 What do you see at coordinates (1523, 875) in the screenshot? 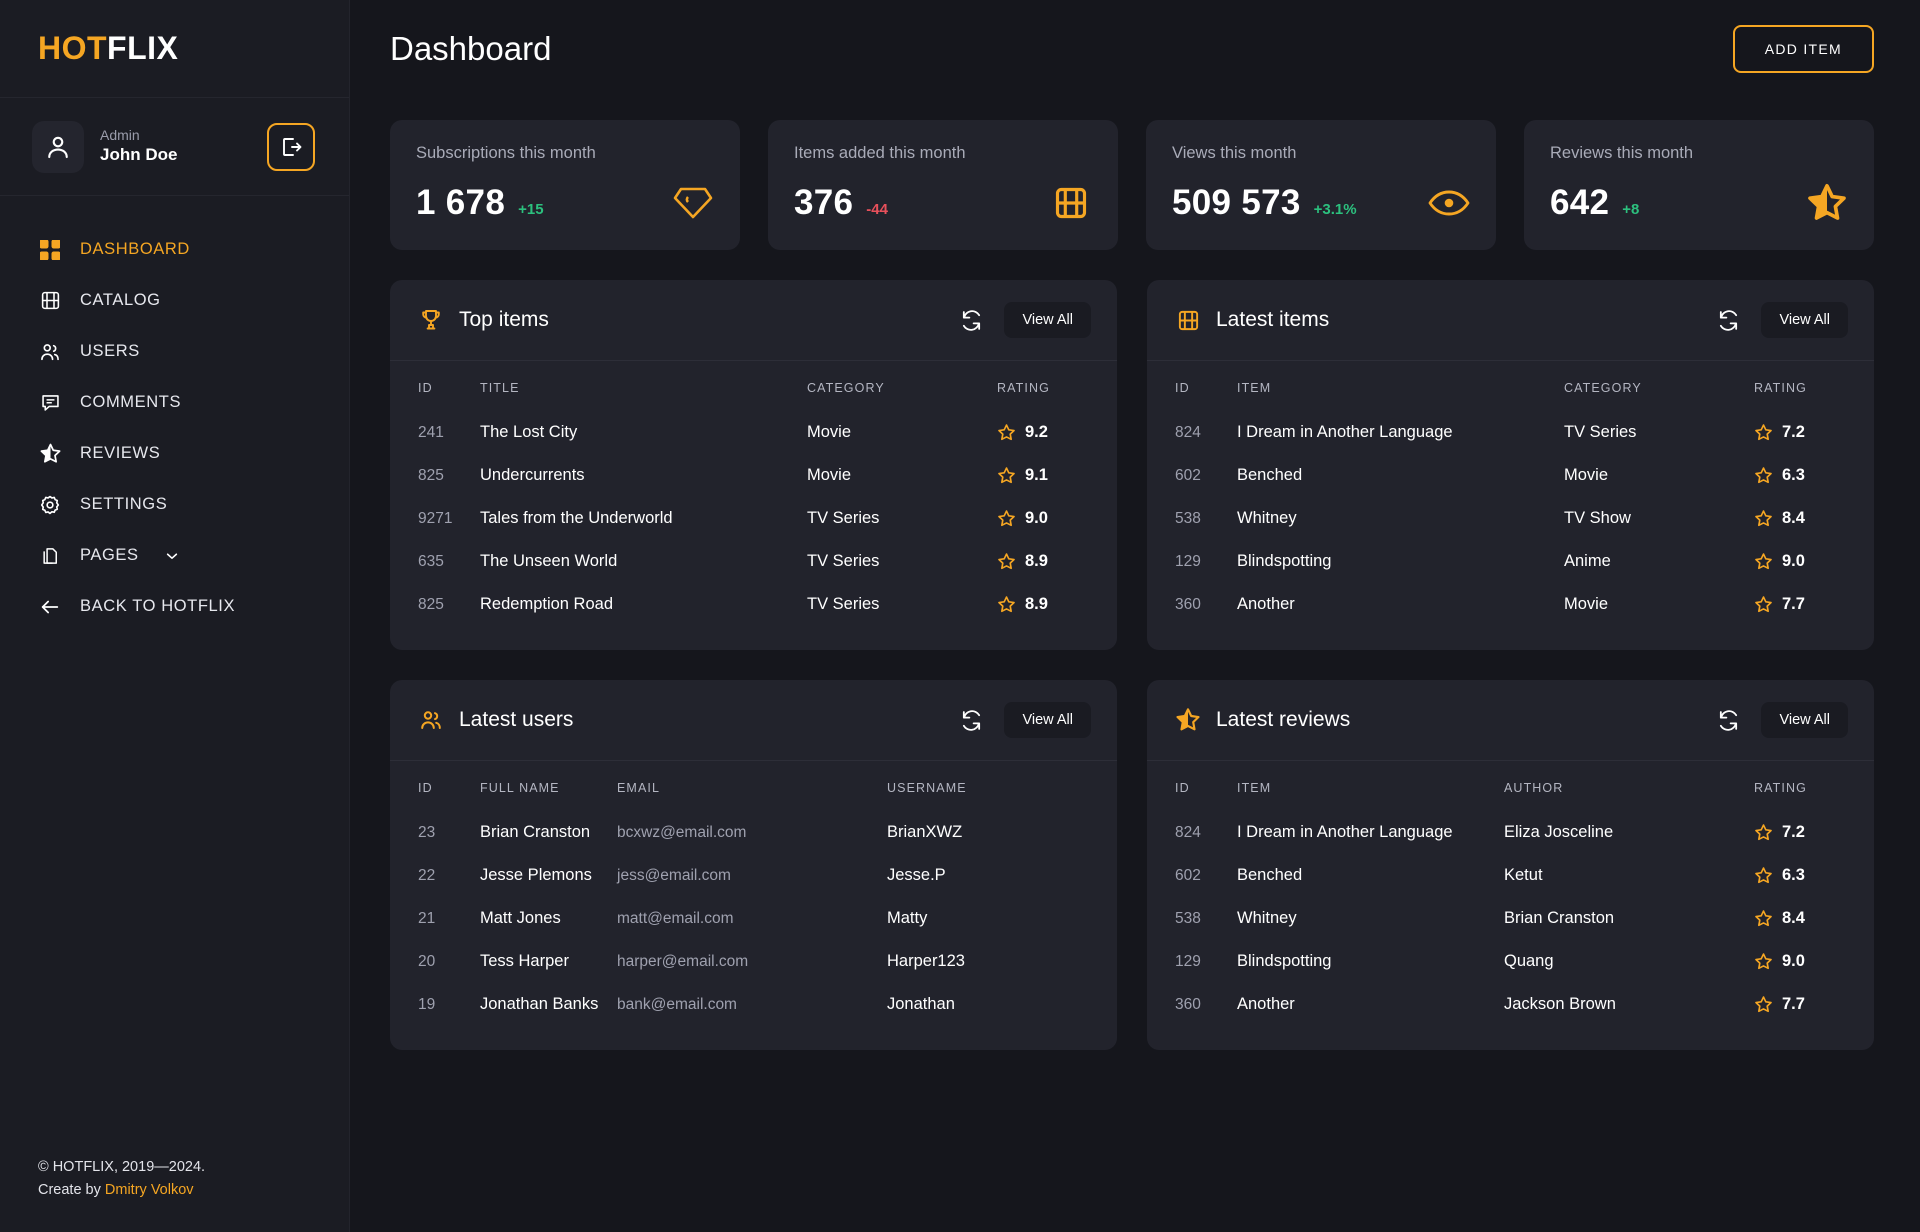
I see `cell-author: Ketut` at bounding box center [1523, 875].